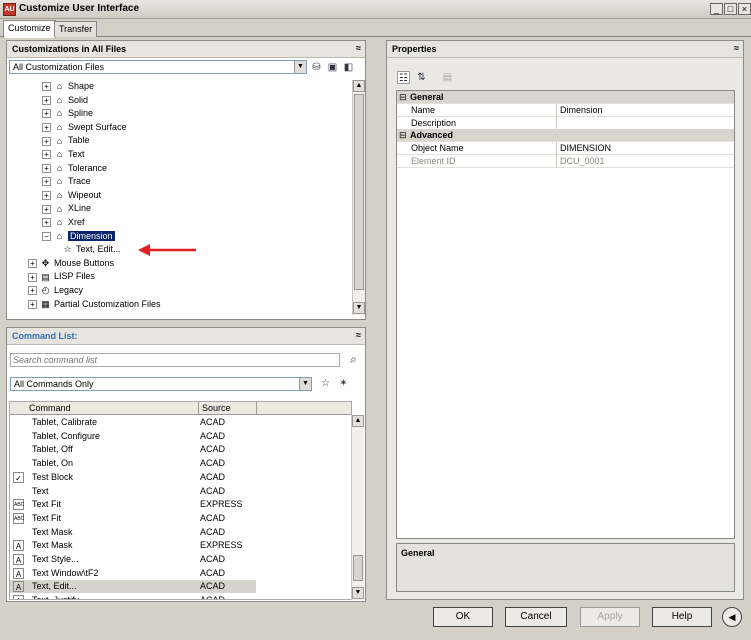 The width and height of the screenshot is (751, 640). I want to click on open-file-icon: ⛁, so click(316, 67).